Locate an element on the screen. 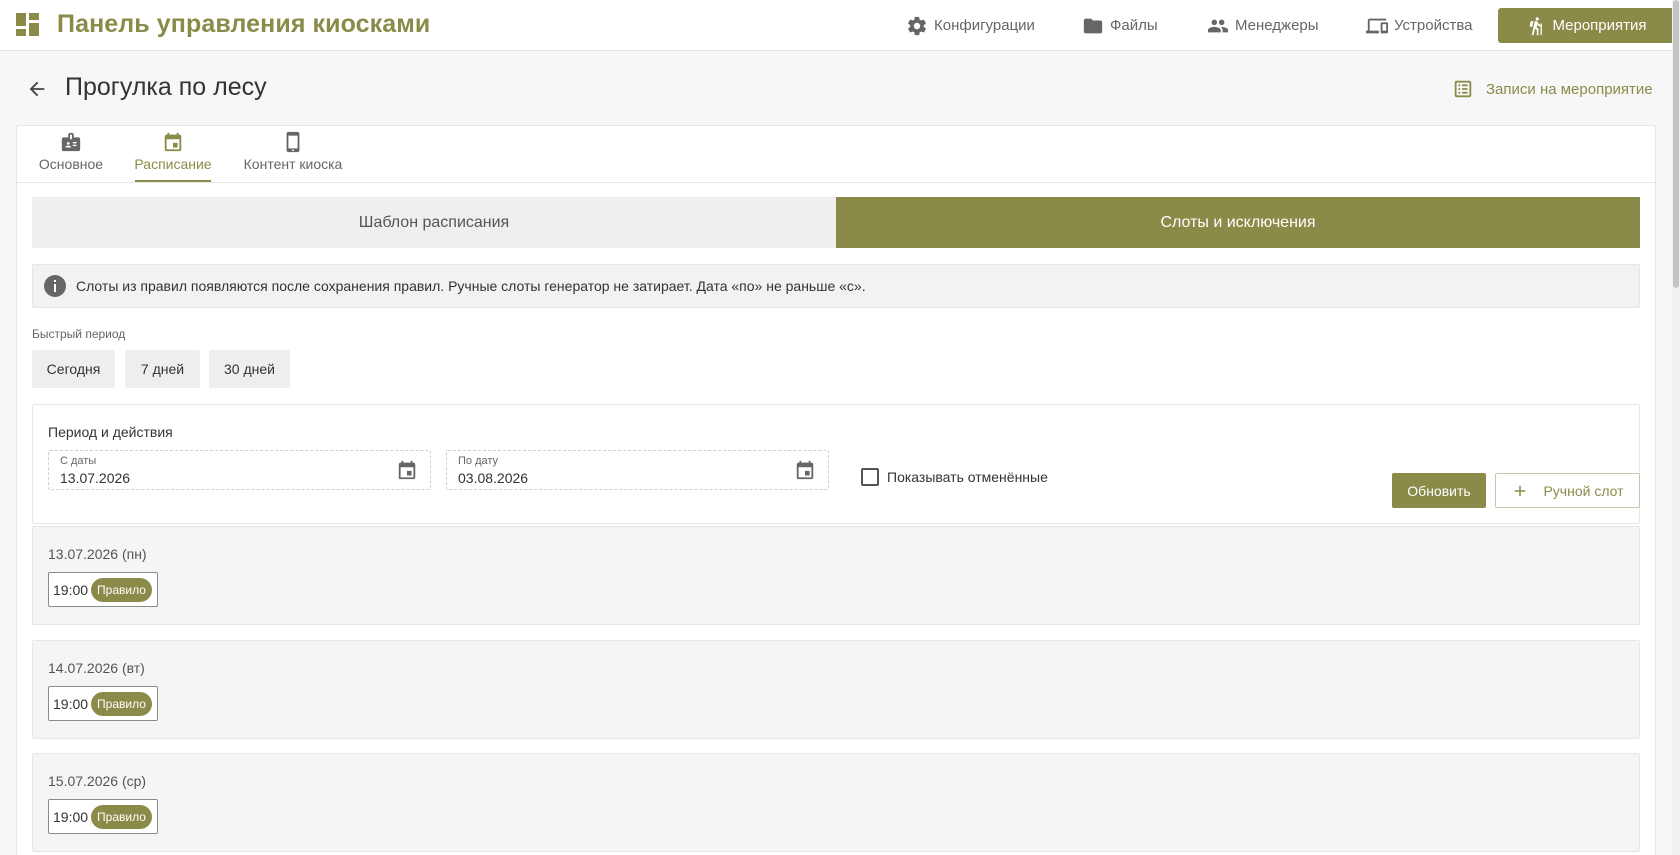 This screenshot has width=1680, height=855. to-date-field: По дату 03.08.2026 is located at coordinates (637, 470).